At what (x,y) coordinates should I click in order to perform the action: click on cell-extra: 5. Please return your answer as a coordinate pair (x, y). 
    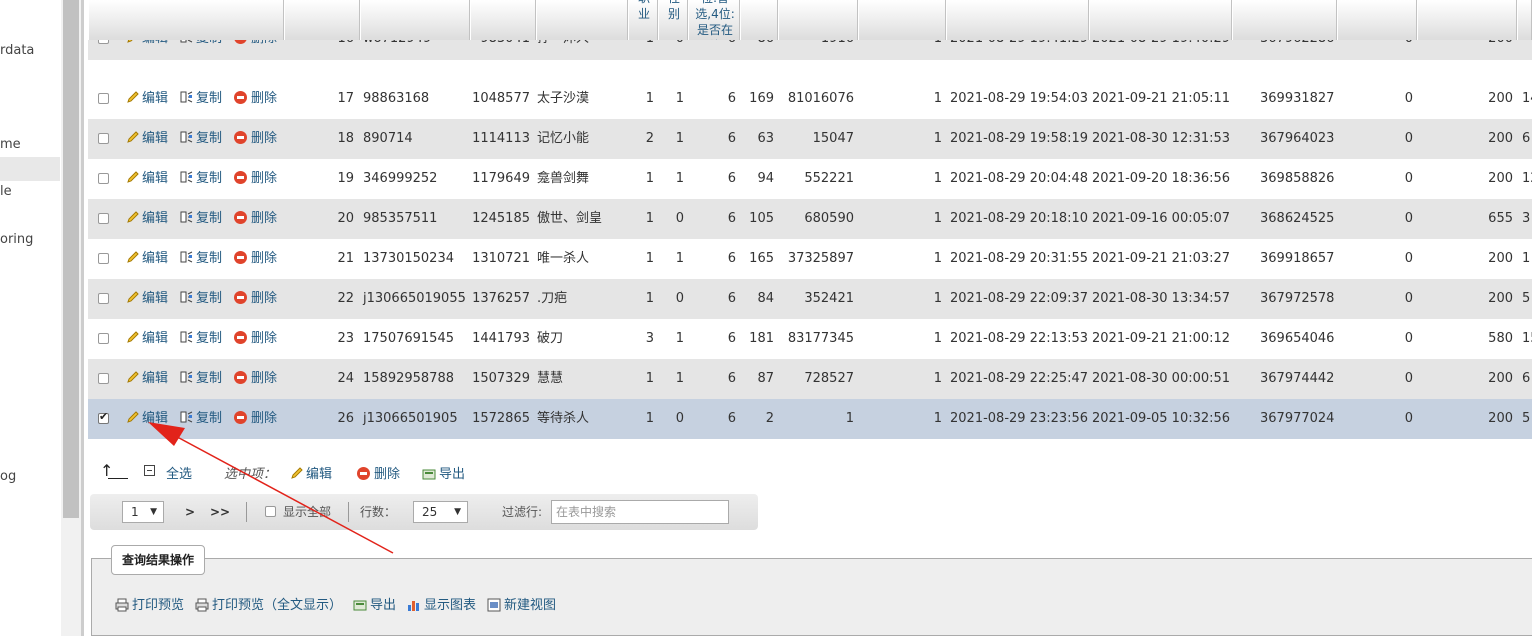
    Looking at the image, I should click on (1526, 418).